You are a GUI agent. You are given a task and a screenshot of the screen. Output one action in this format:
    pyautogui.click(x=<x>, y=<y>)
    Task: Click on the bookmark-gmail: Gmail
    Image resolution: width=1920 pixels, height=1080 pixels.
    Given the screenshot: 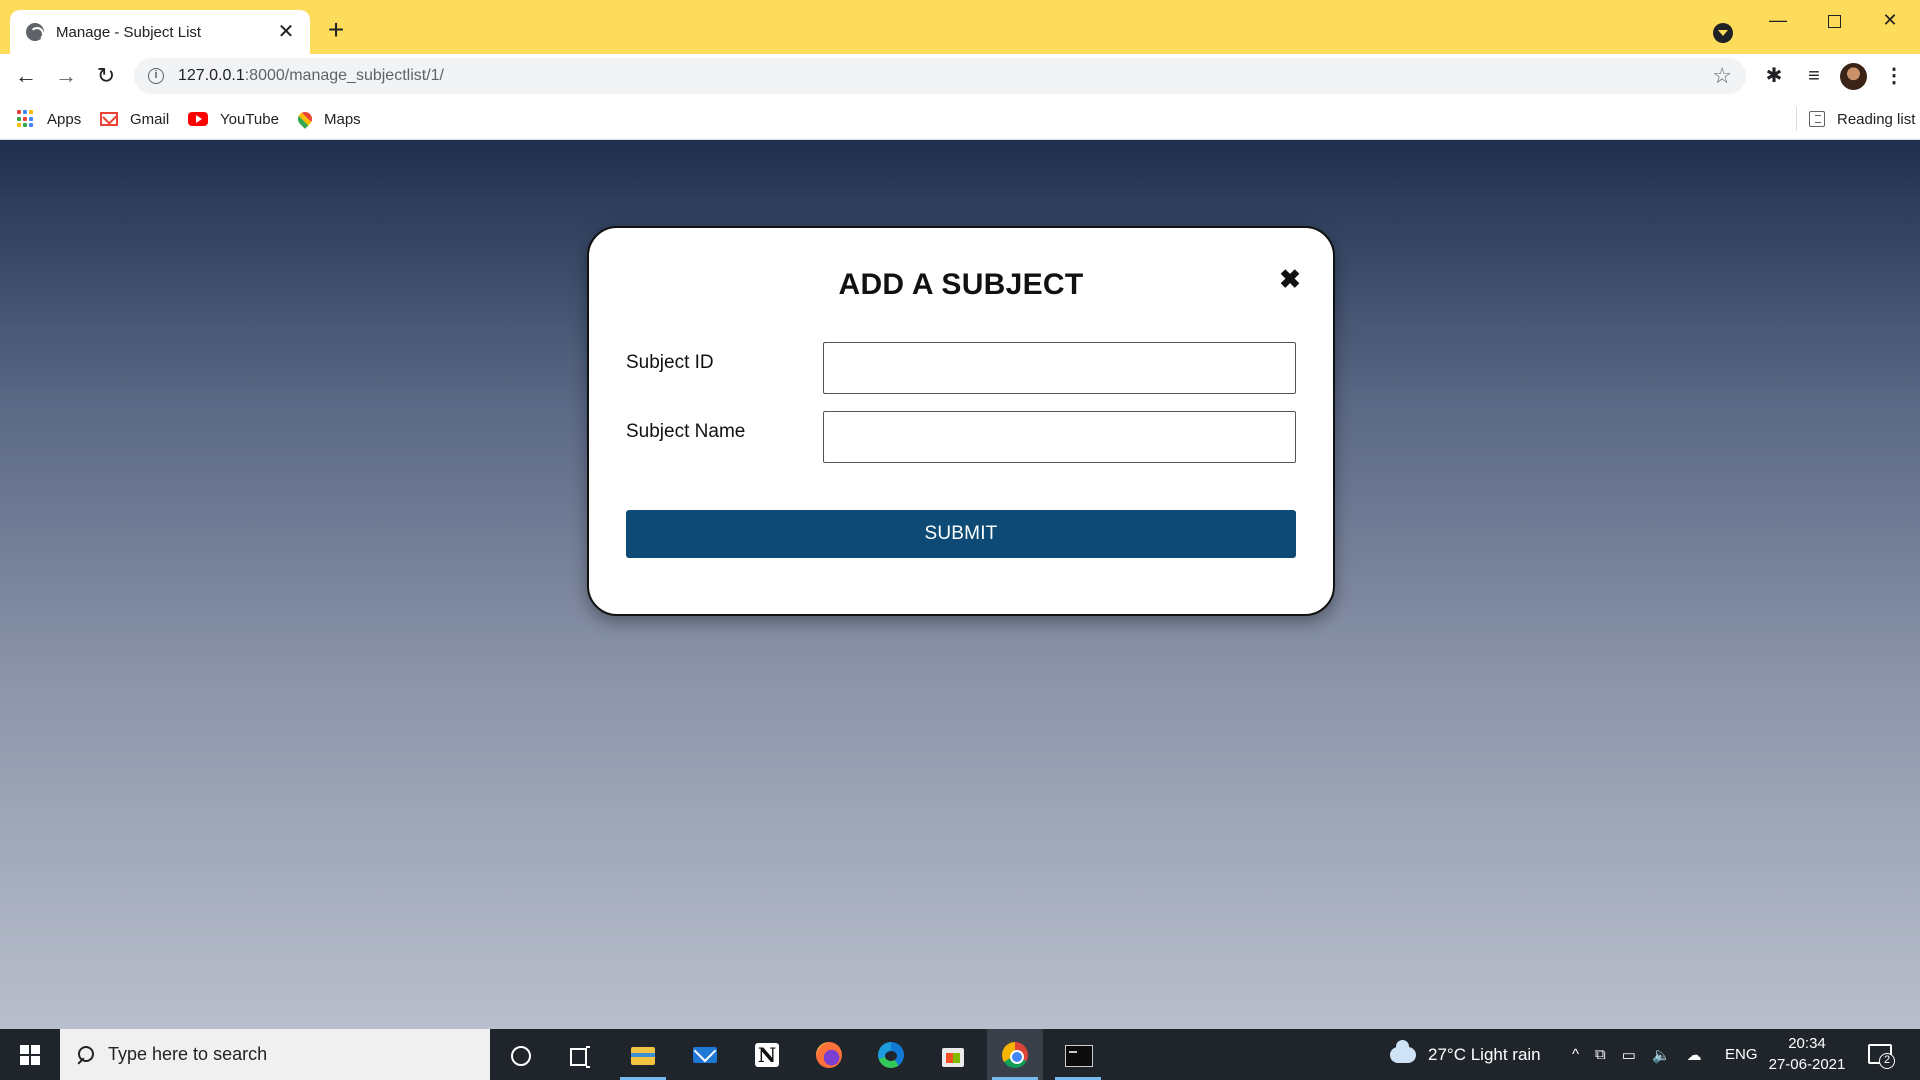 What is the action you would take?
    pyautogui.click(x=134, y=119)
    